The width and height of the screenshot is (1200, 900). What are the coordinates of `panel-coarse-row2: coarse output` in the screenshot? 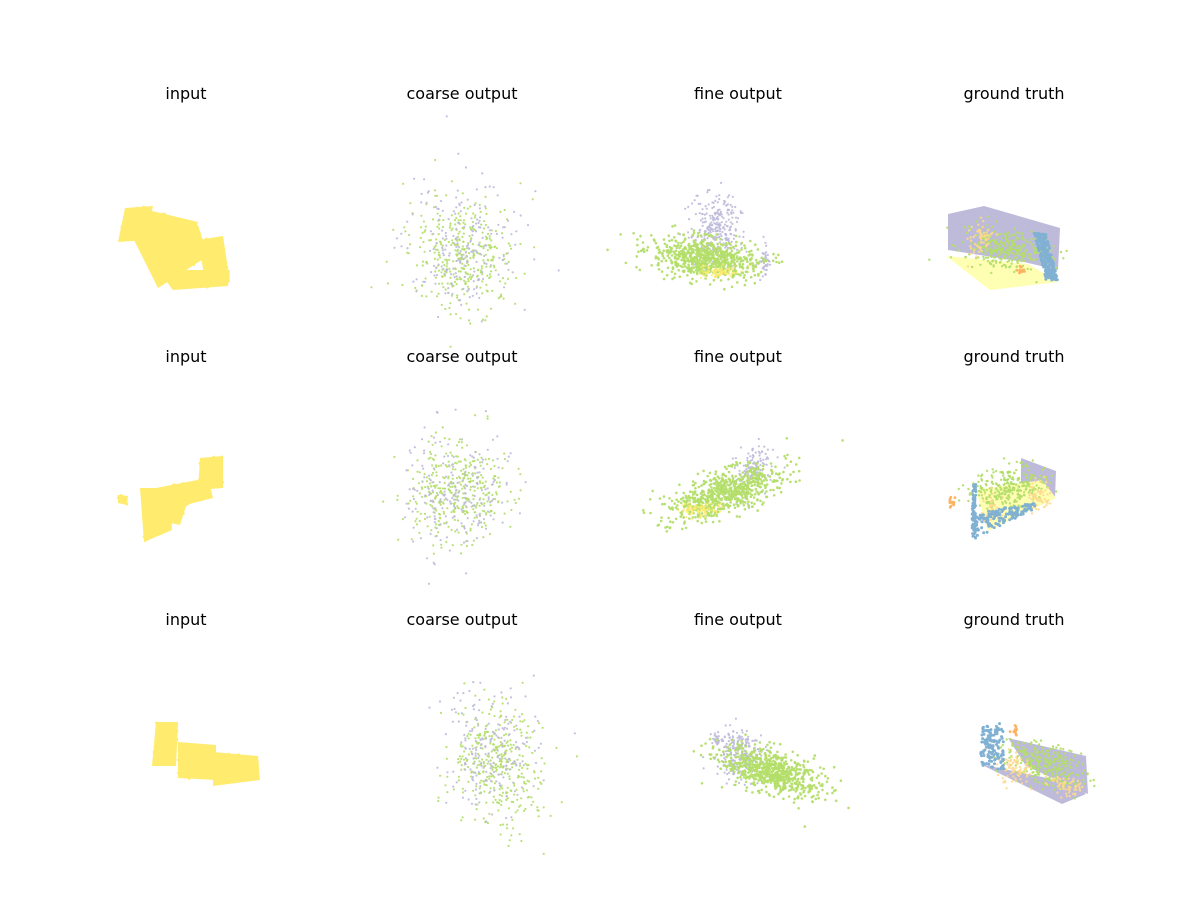 It's located at (462, 424).